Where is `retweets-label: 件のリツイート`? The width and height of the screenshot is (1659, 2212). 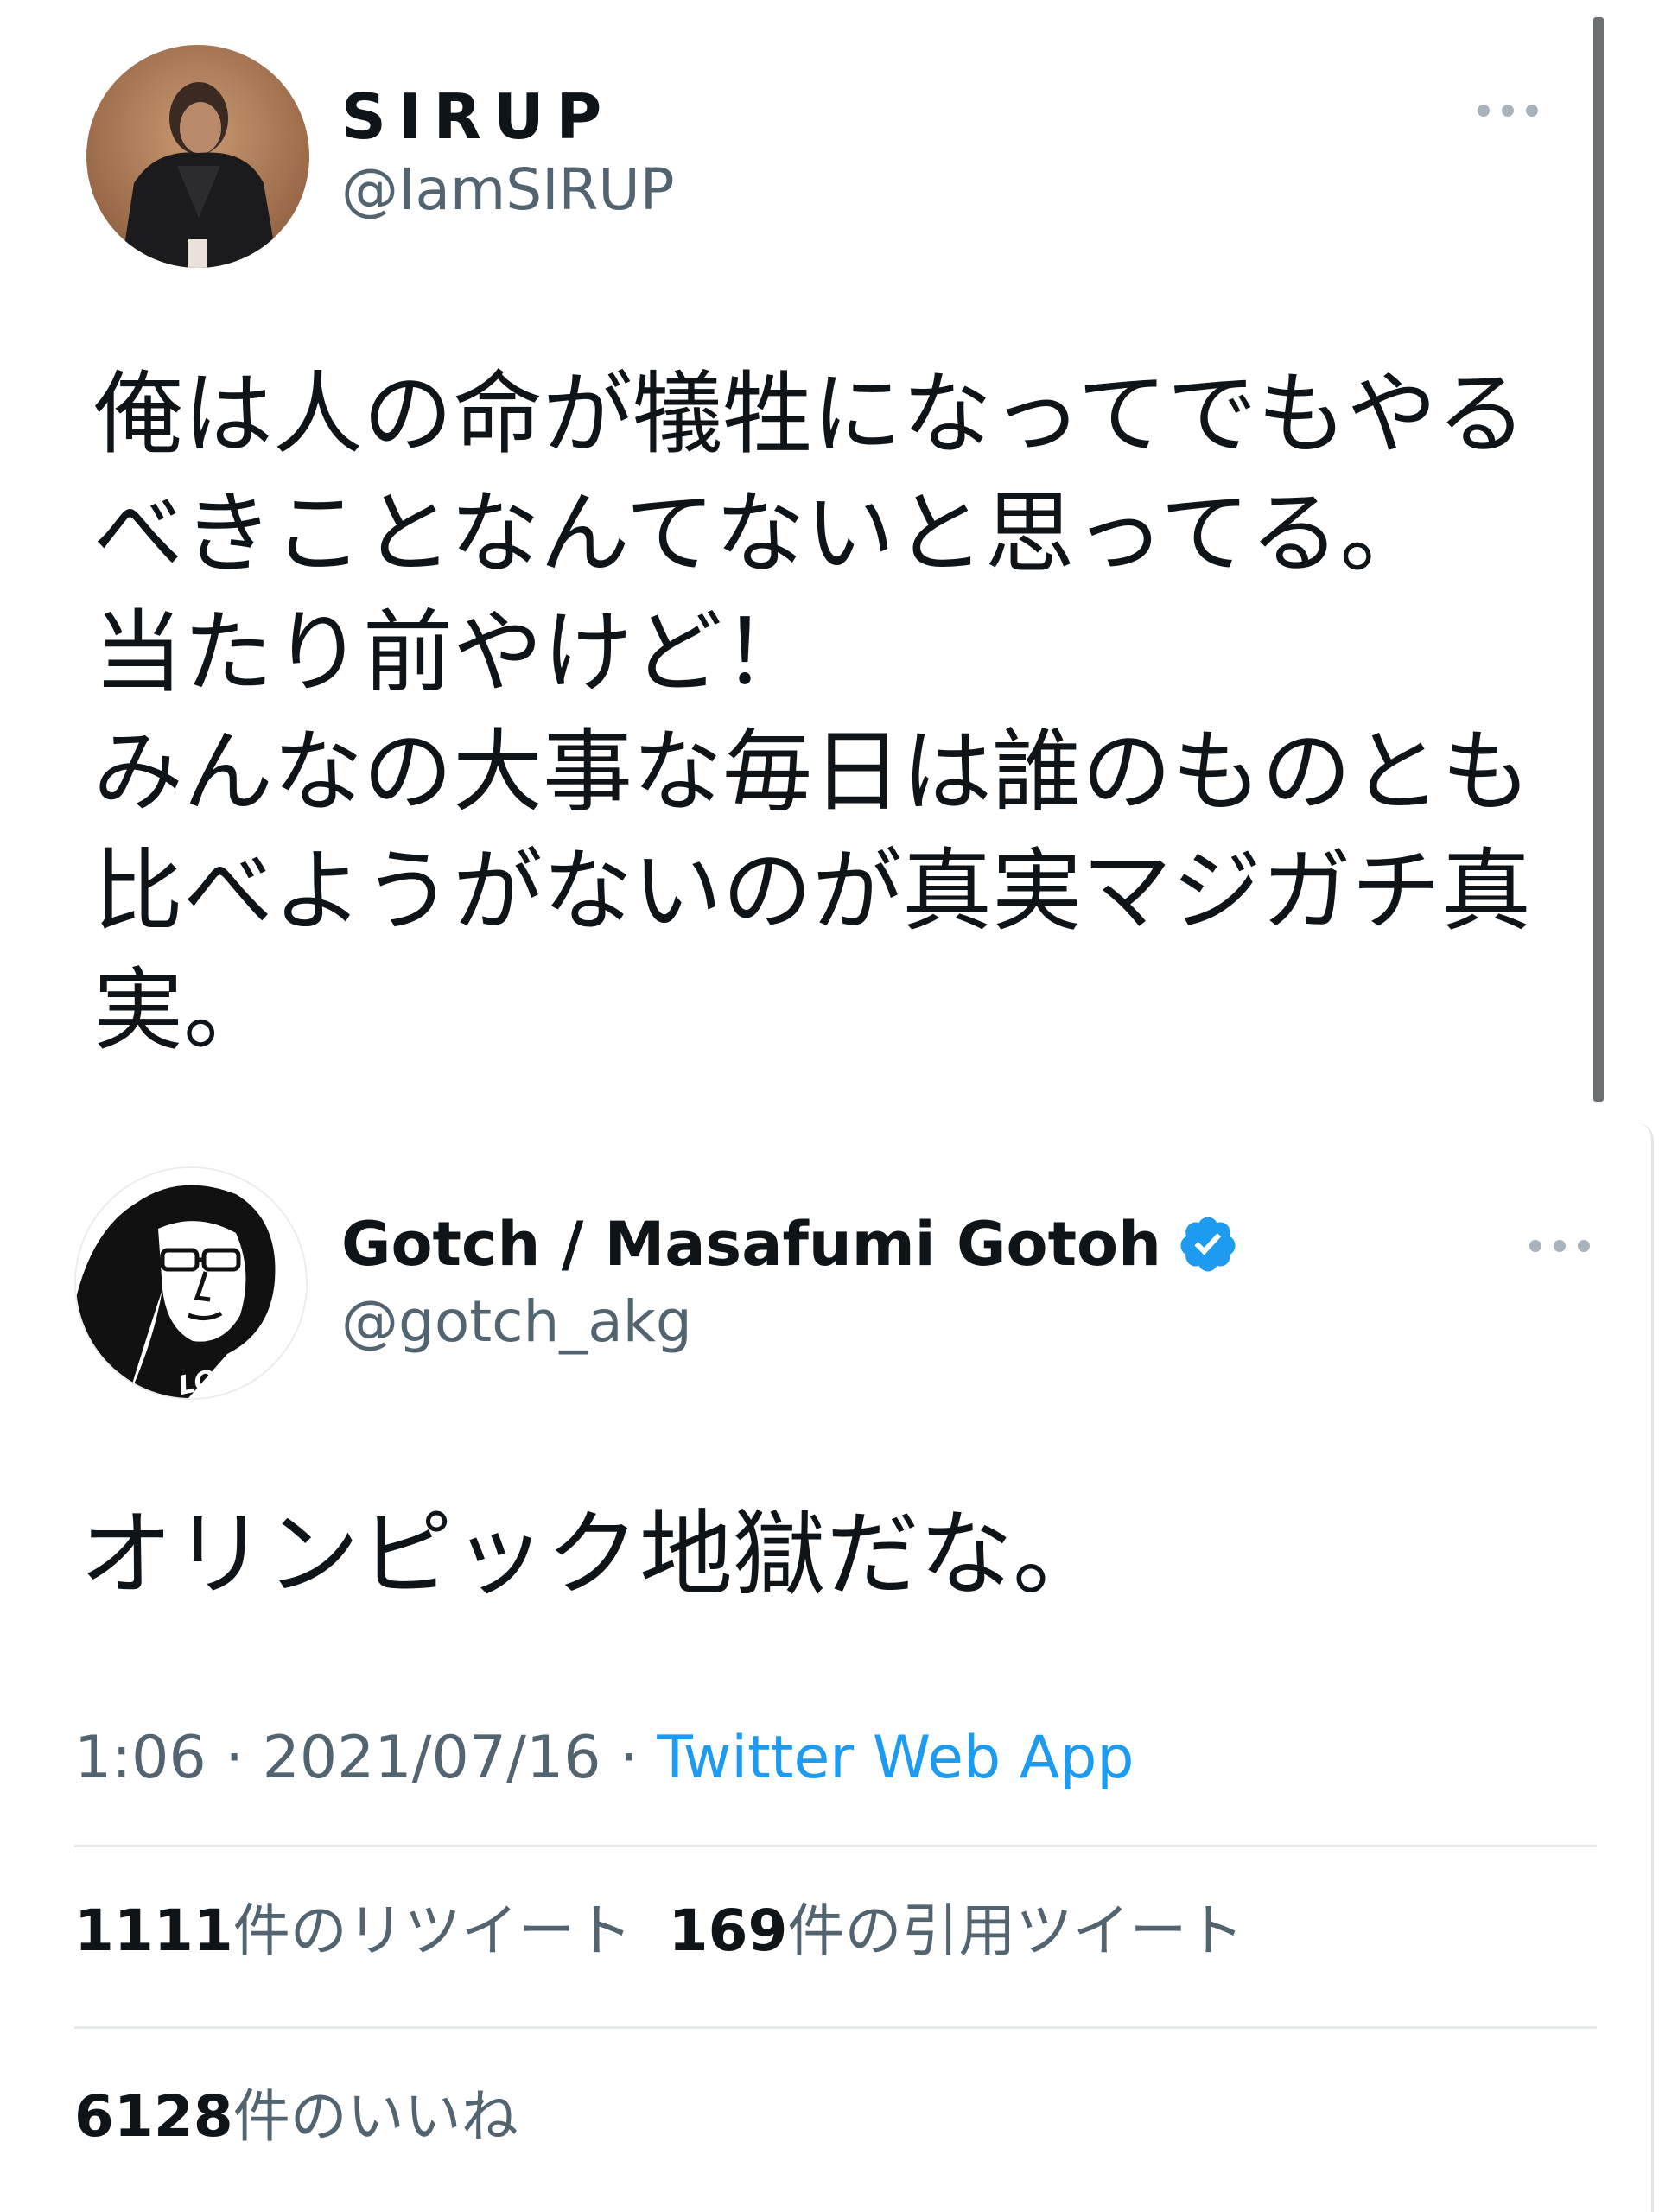 retweets-label: 件のリツイート is located at coordinates (432, 1930).